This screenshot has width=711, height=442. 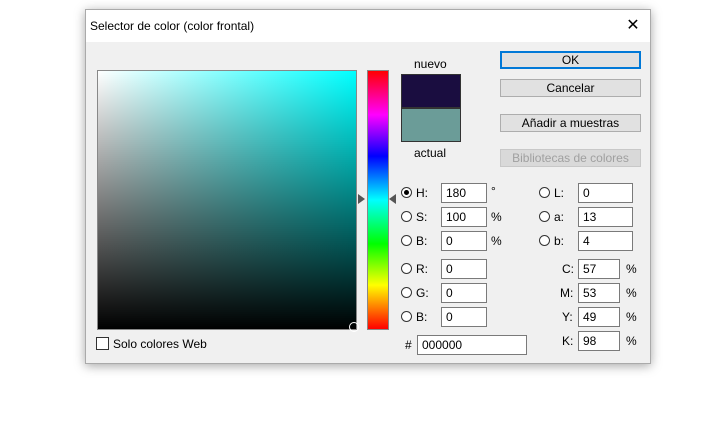 I want to click on color-libraries-button: Bibliotecas de colores, so click(x=570, y=158).